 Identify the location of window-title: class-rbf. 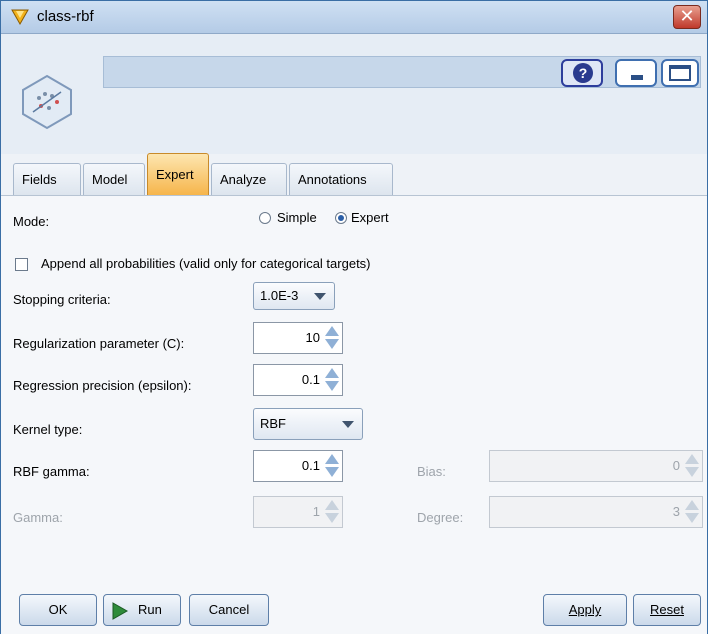
(65, 16).